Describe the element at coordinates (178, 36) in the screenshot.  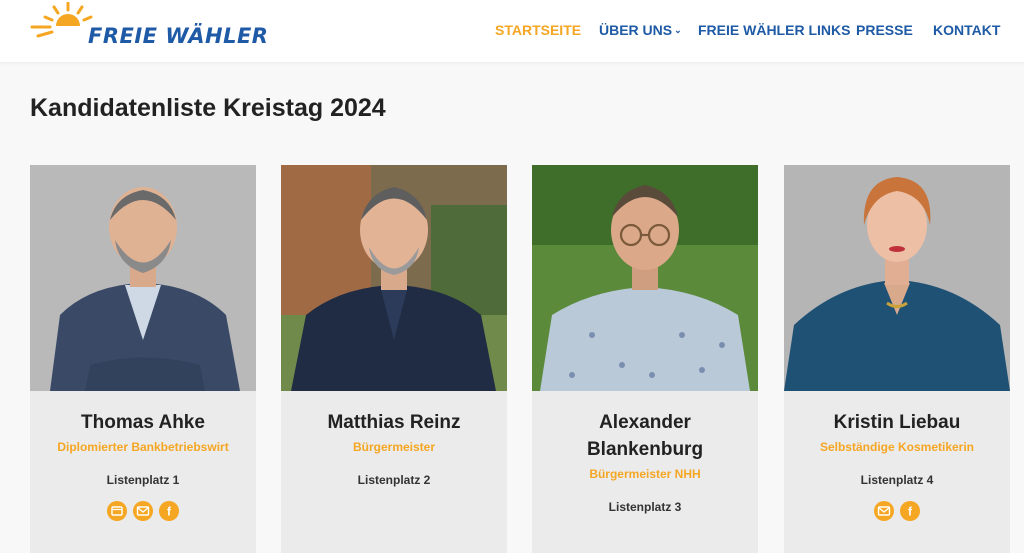
I see `logo-text: FREIE WÄHLER` at that location.